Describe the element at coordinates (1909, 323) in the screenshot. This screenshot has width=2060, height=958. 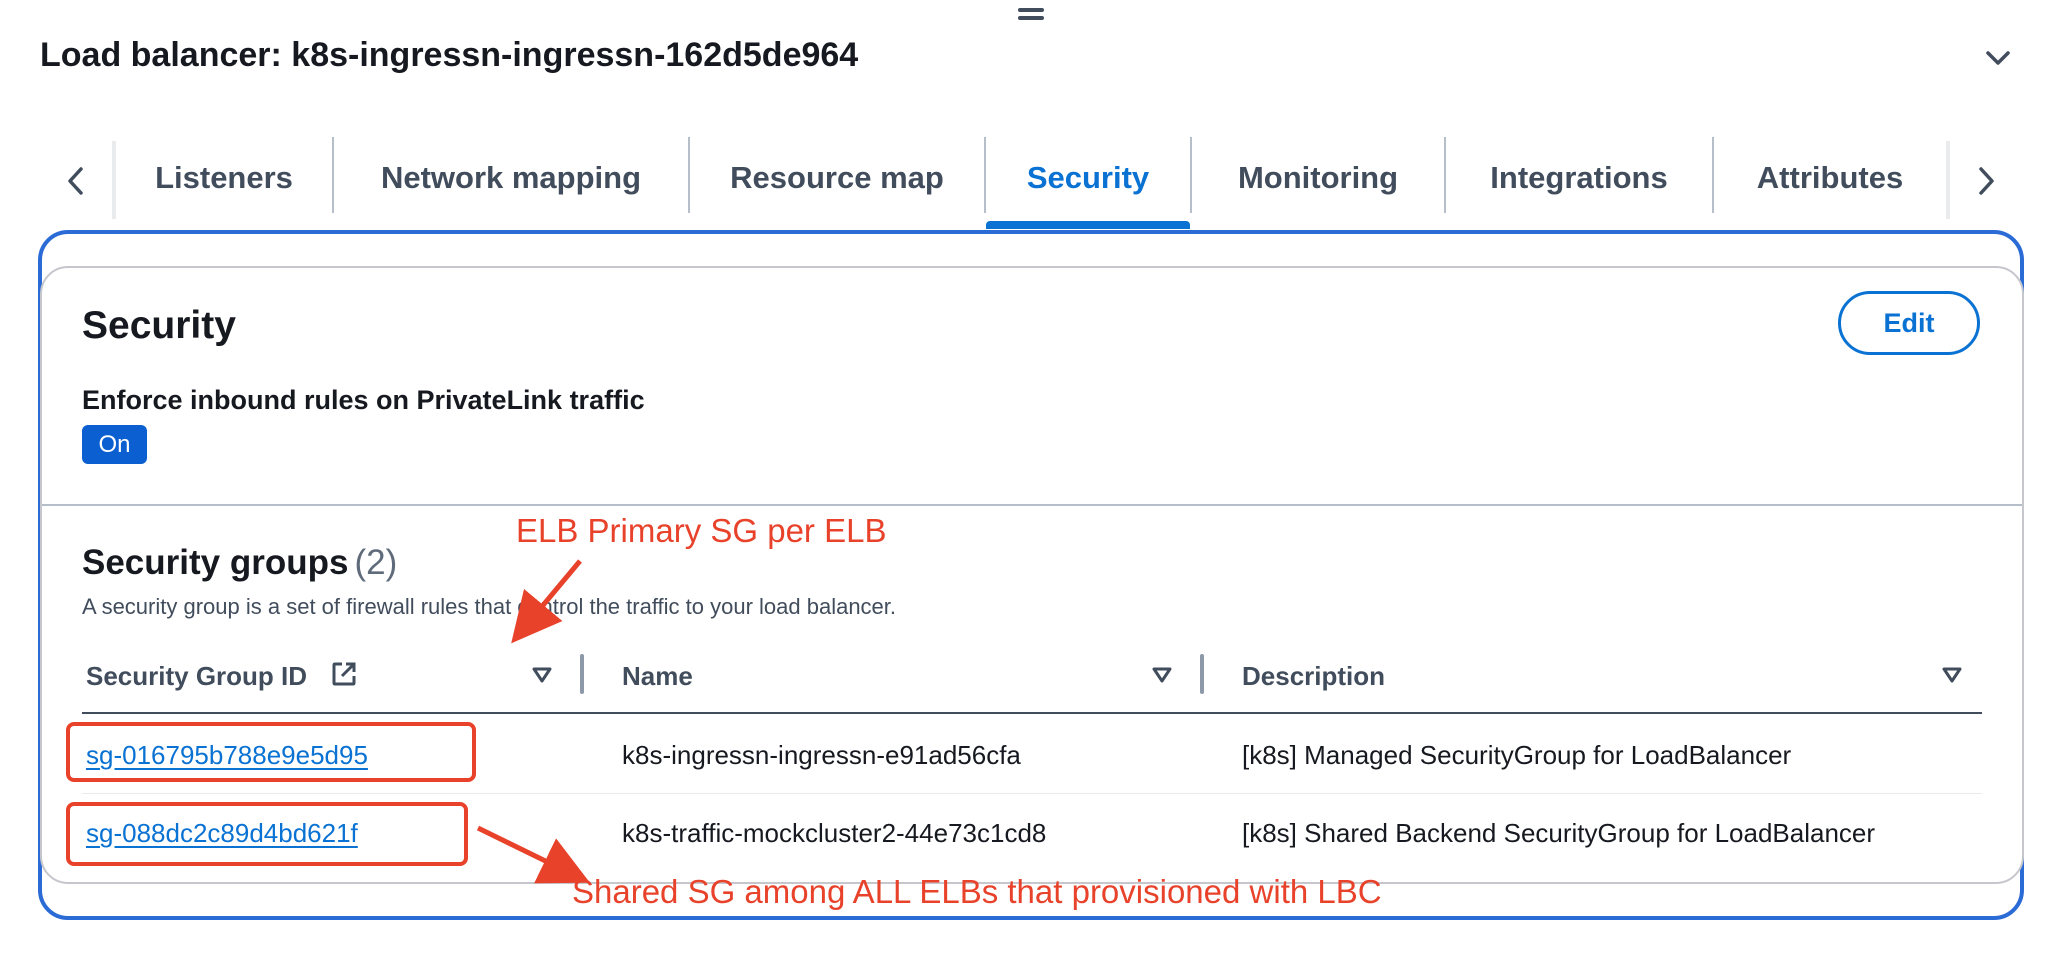
I see `edit-button: Edit` at that location.